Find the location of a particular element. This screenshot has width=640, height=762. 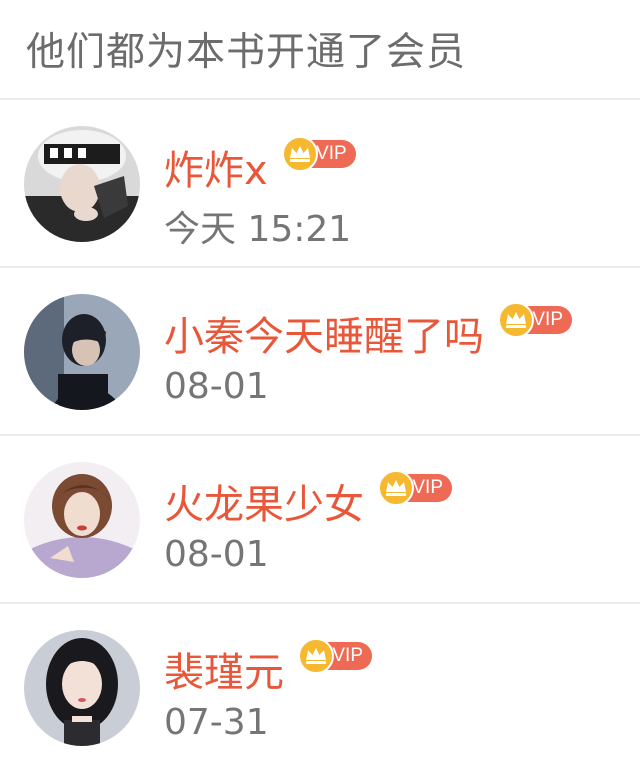

member-name: 火龙果少女 is located at coordinates (264, 501).